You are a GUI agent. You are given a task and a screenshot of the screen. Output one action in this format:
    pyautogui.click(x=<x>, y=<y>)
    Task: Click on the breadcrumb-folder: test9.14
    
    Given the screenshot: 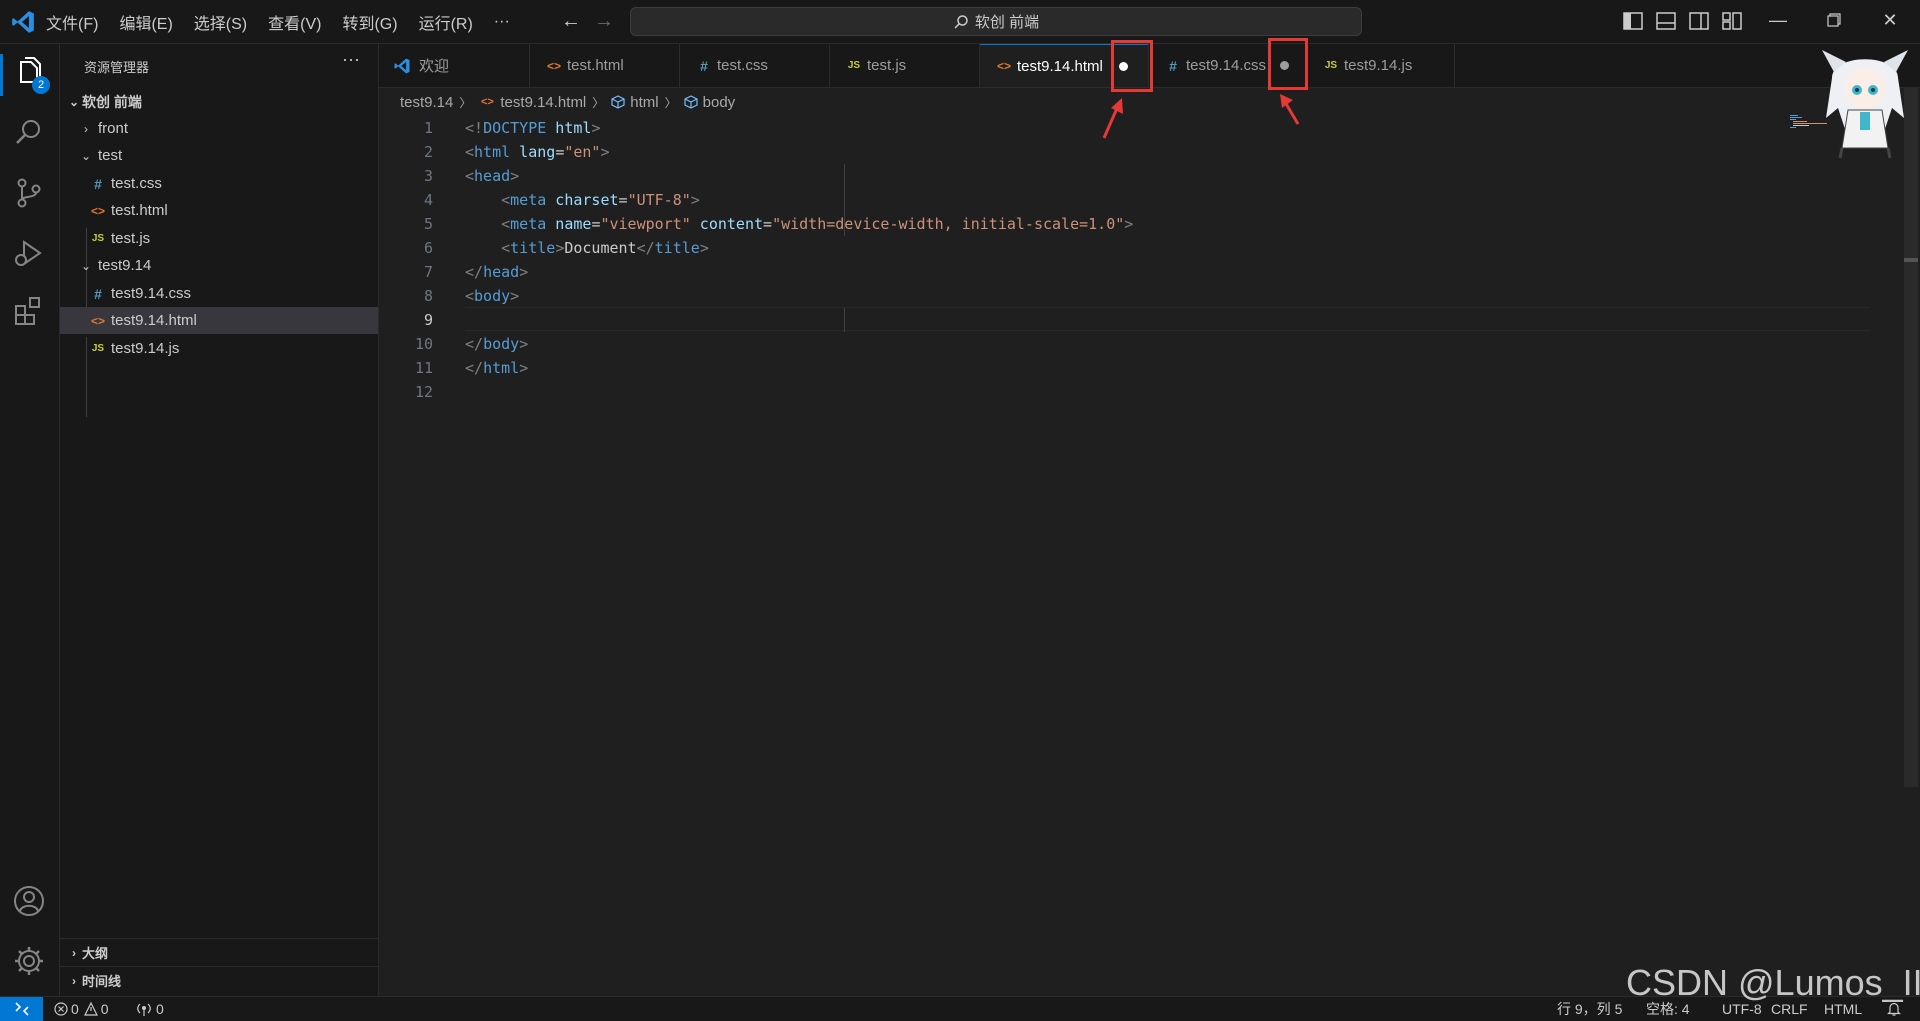 What is the action you would take?
    pyautogui.click(x=426, y=102)
    